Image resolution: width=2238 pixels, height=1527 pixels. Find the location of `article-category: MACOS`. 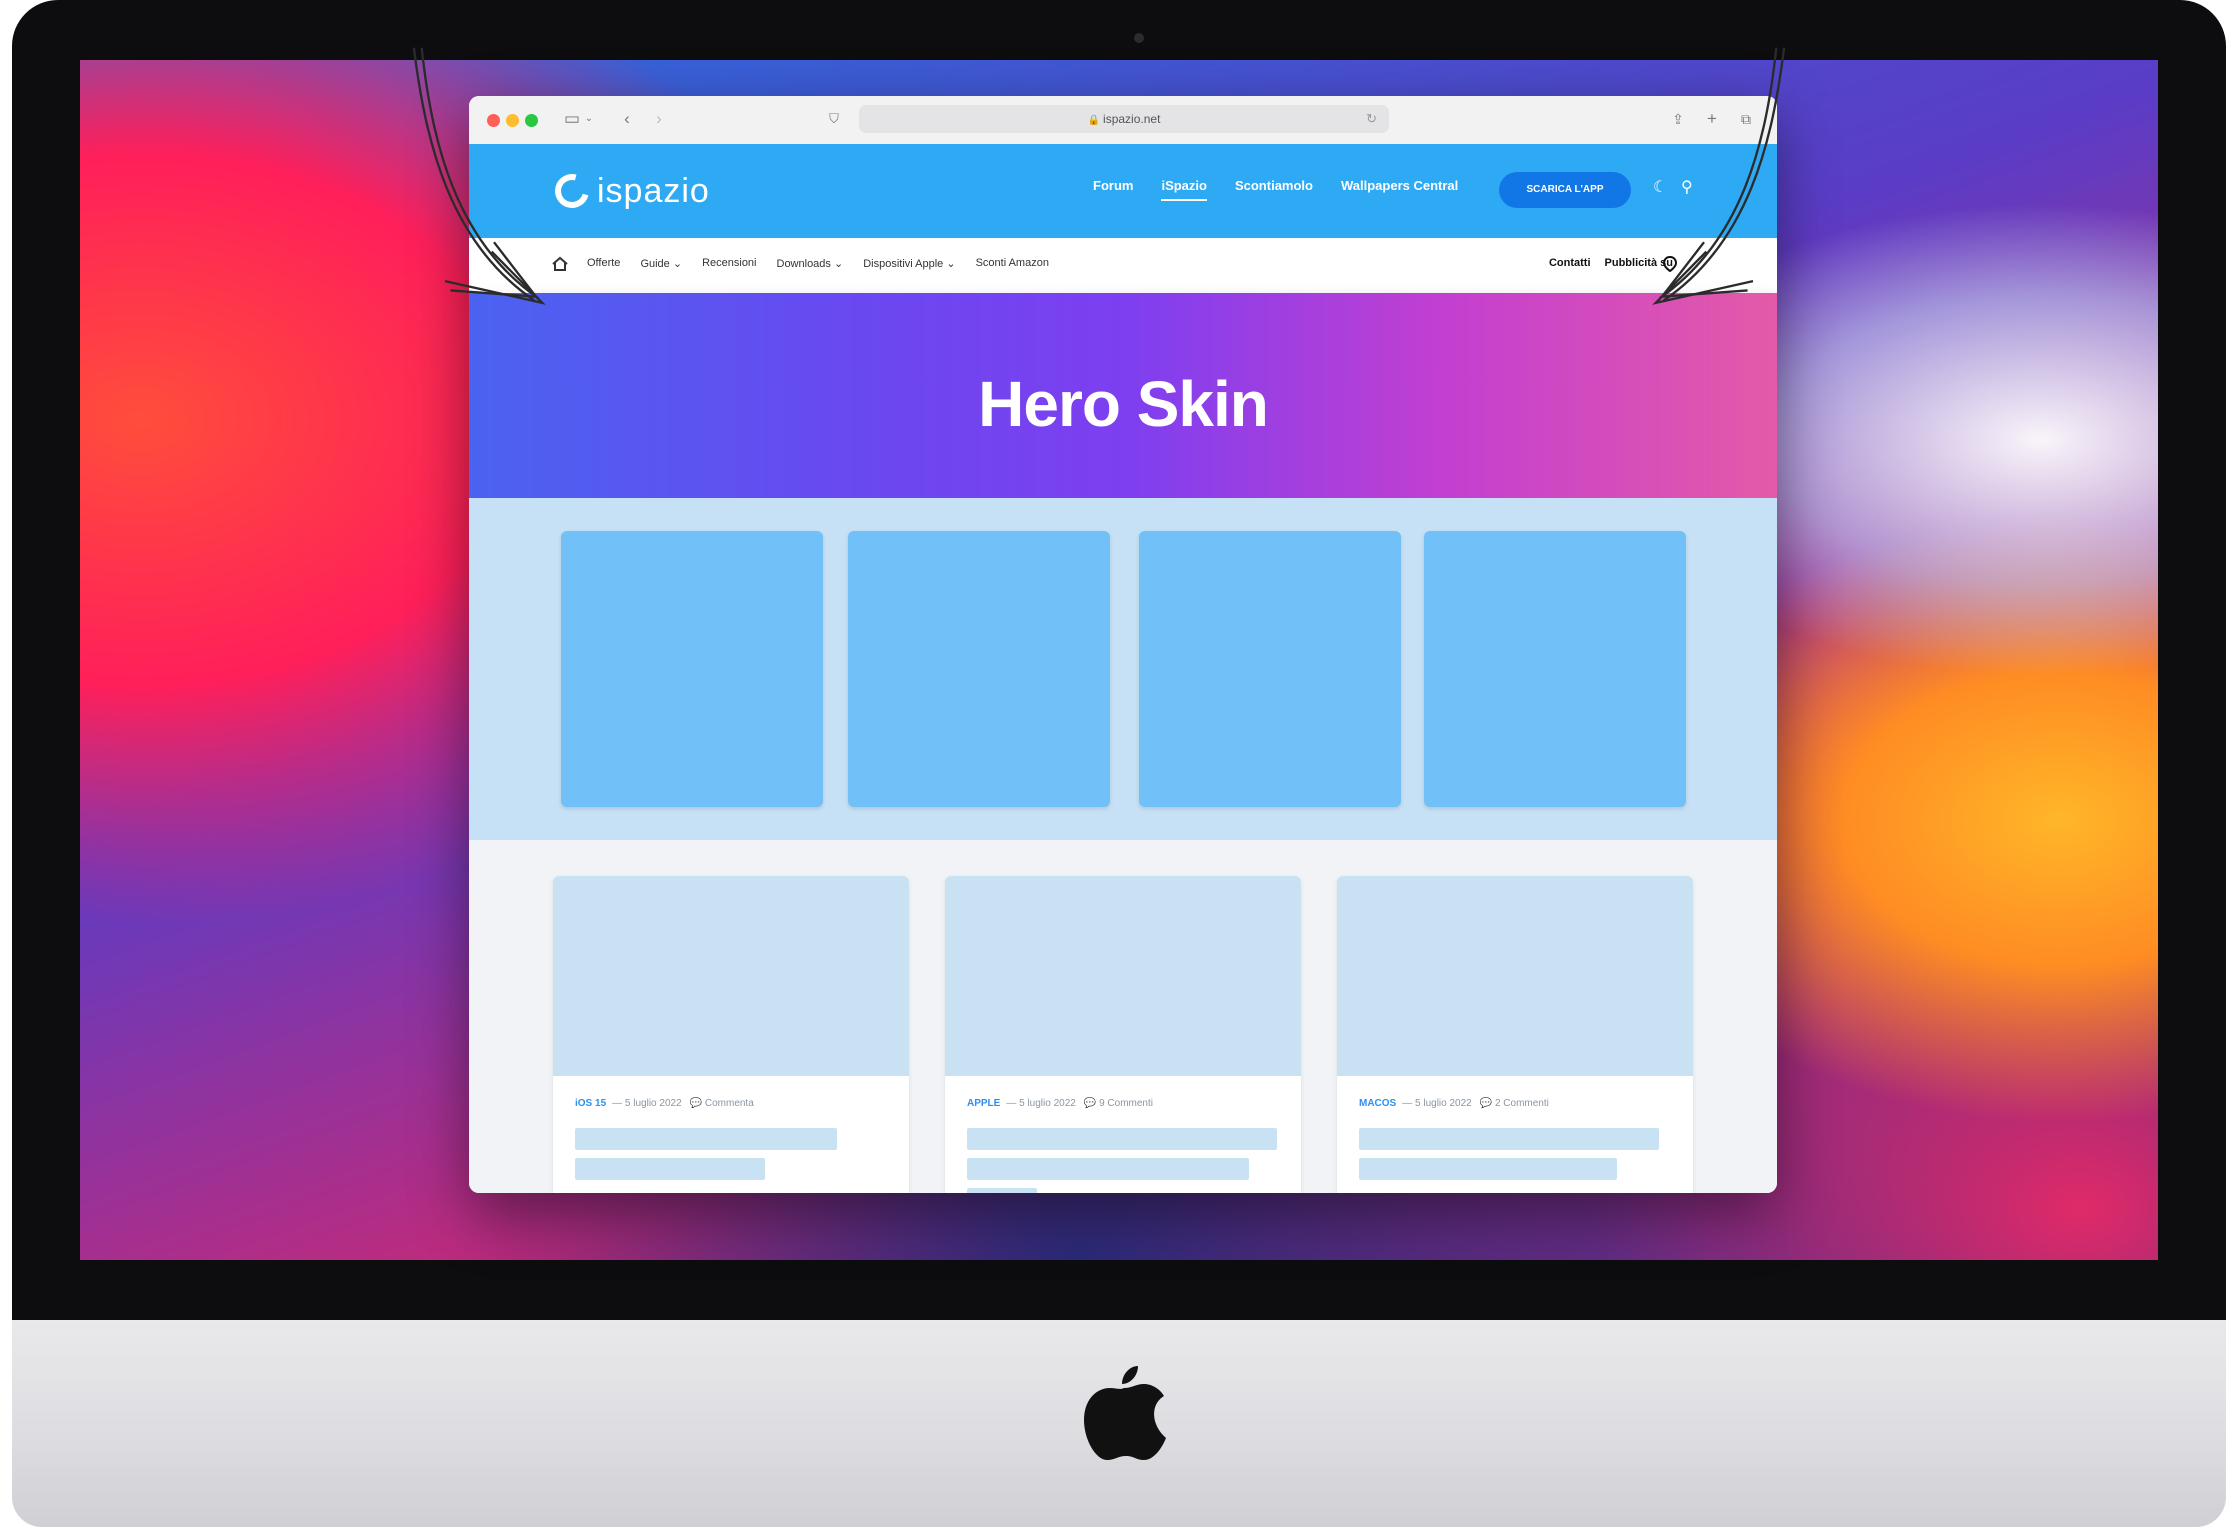

article-category: MACOS is located at coordinates (1377, 1103).